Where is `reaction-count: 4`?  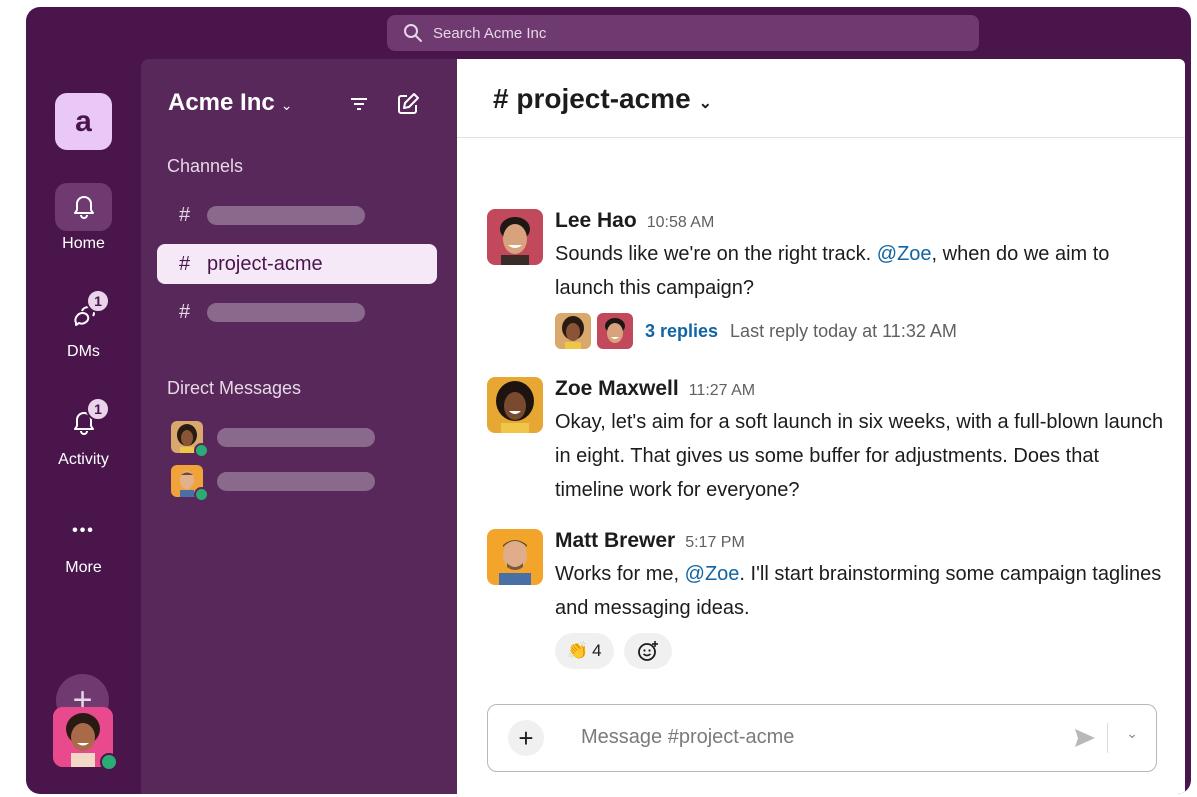
reaction-count: 4 is located at coordinates (597, 650).